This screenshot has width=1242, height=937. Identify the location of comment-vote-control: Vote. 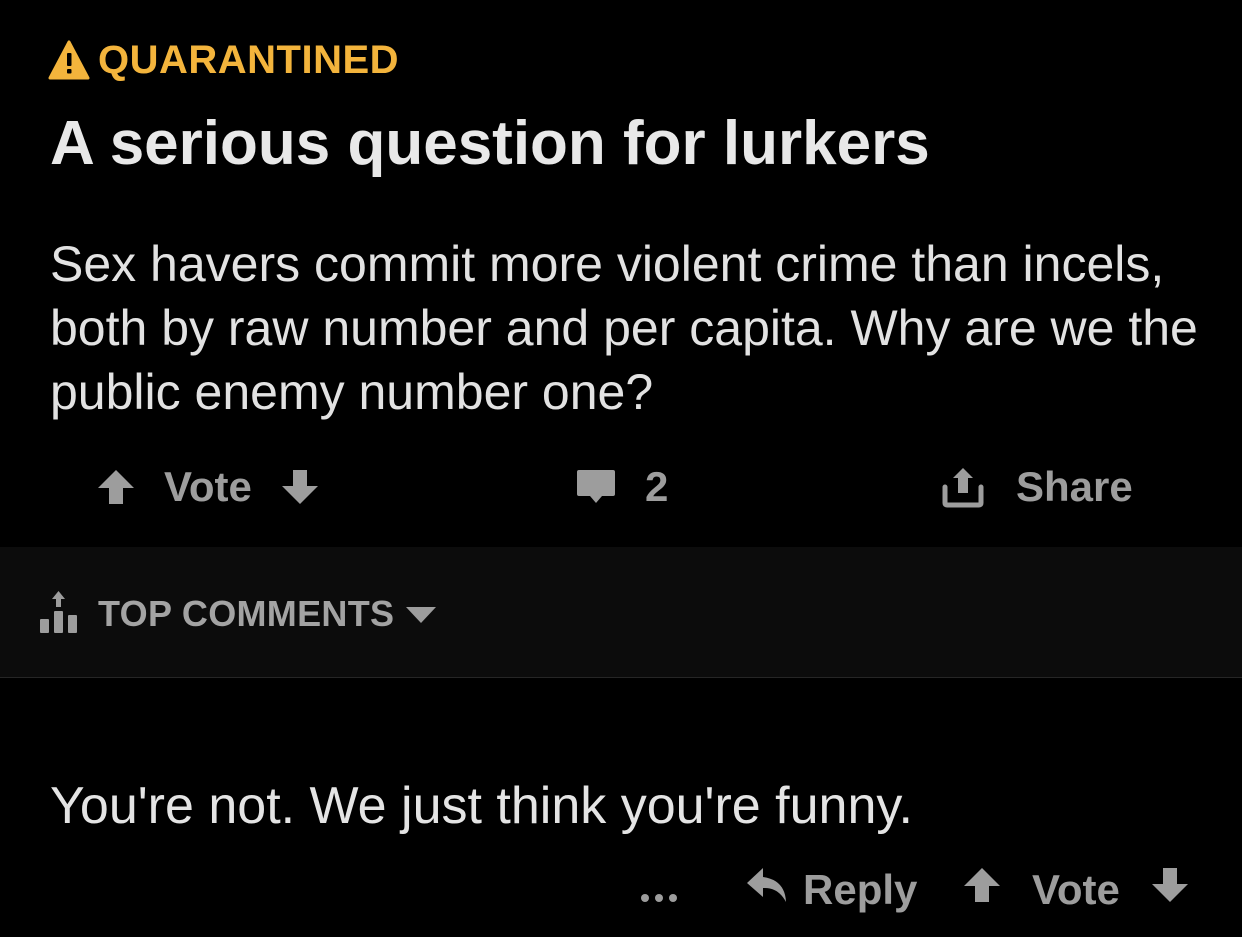
(1076, 890).